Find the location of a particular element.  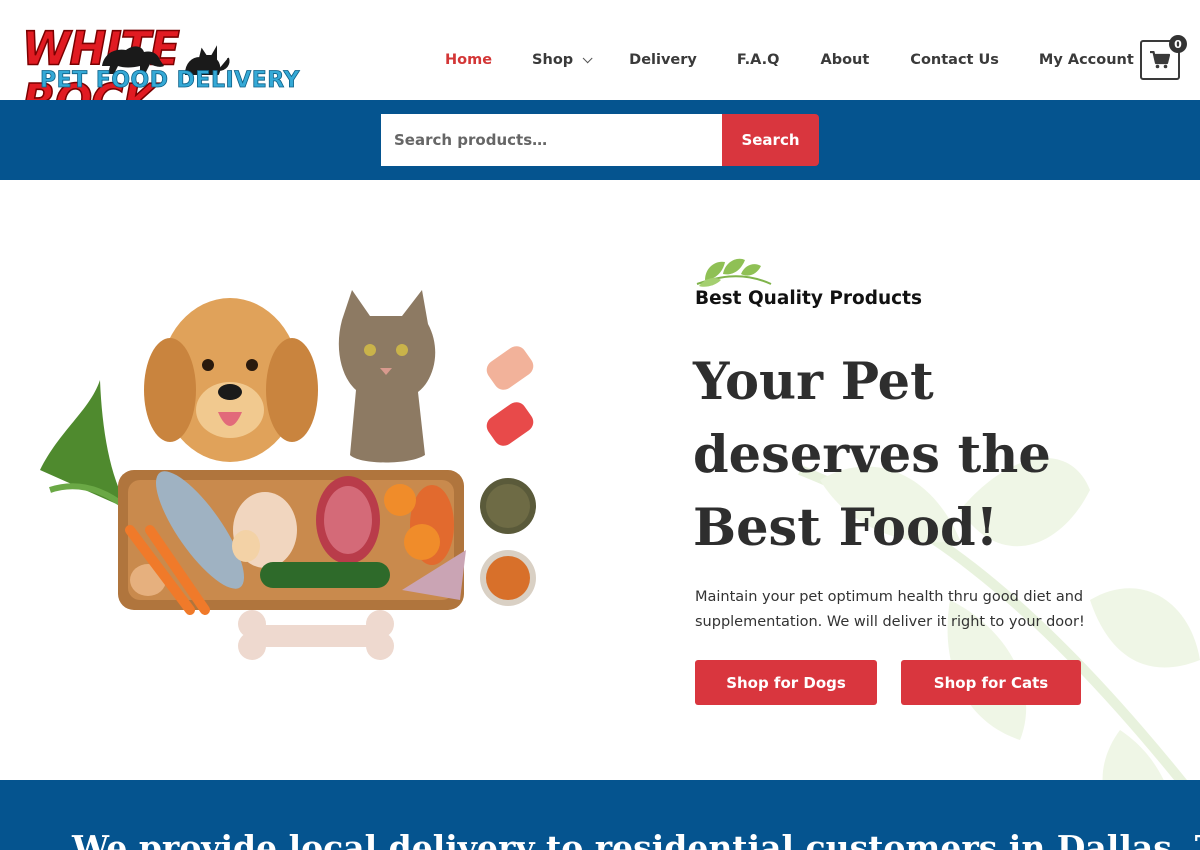

nav-item-faq: F.A.Q is located at coordinates (758, 60).